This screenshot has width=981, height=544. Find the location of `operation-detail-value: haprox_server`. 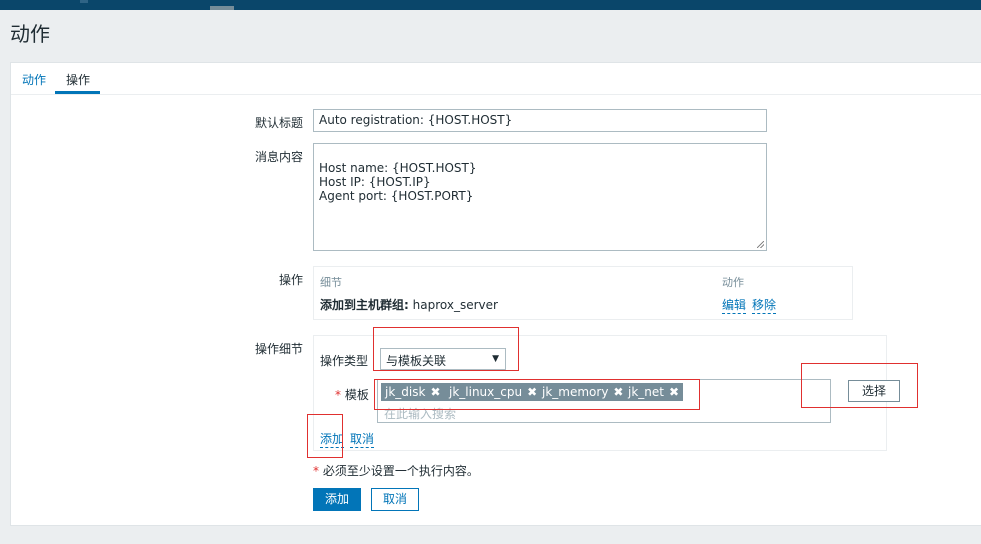

operation-detail-value: haprox_server is located at coordinates (455, 305).